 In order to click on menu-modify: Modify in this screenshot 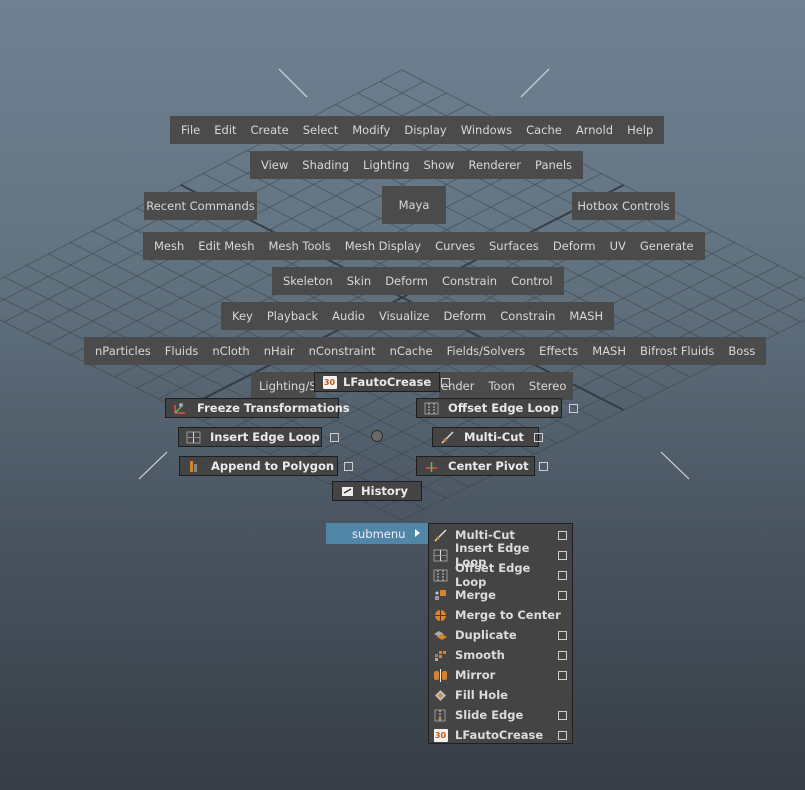, I will do `click(371, 130)`.